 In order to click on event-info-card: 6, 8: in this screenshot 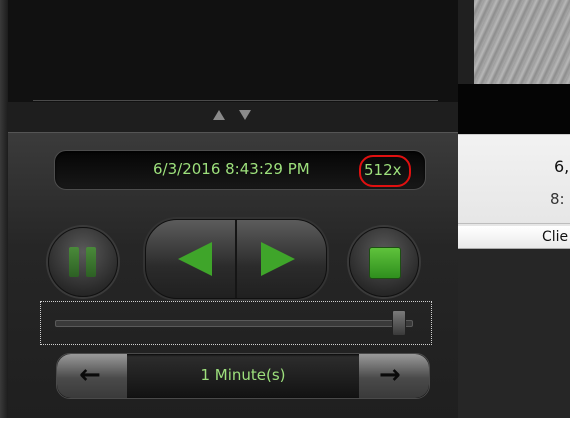, I will do `click(514, 180)`.